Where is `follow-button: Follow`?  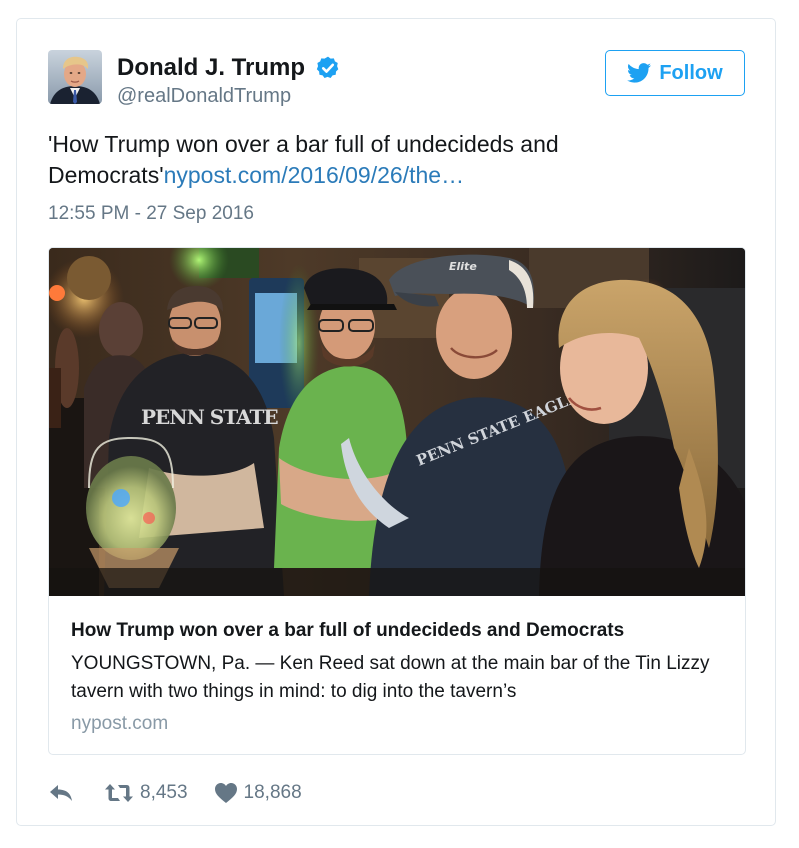
follow-button: Follow is located at coordinates (675, 73).